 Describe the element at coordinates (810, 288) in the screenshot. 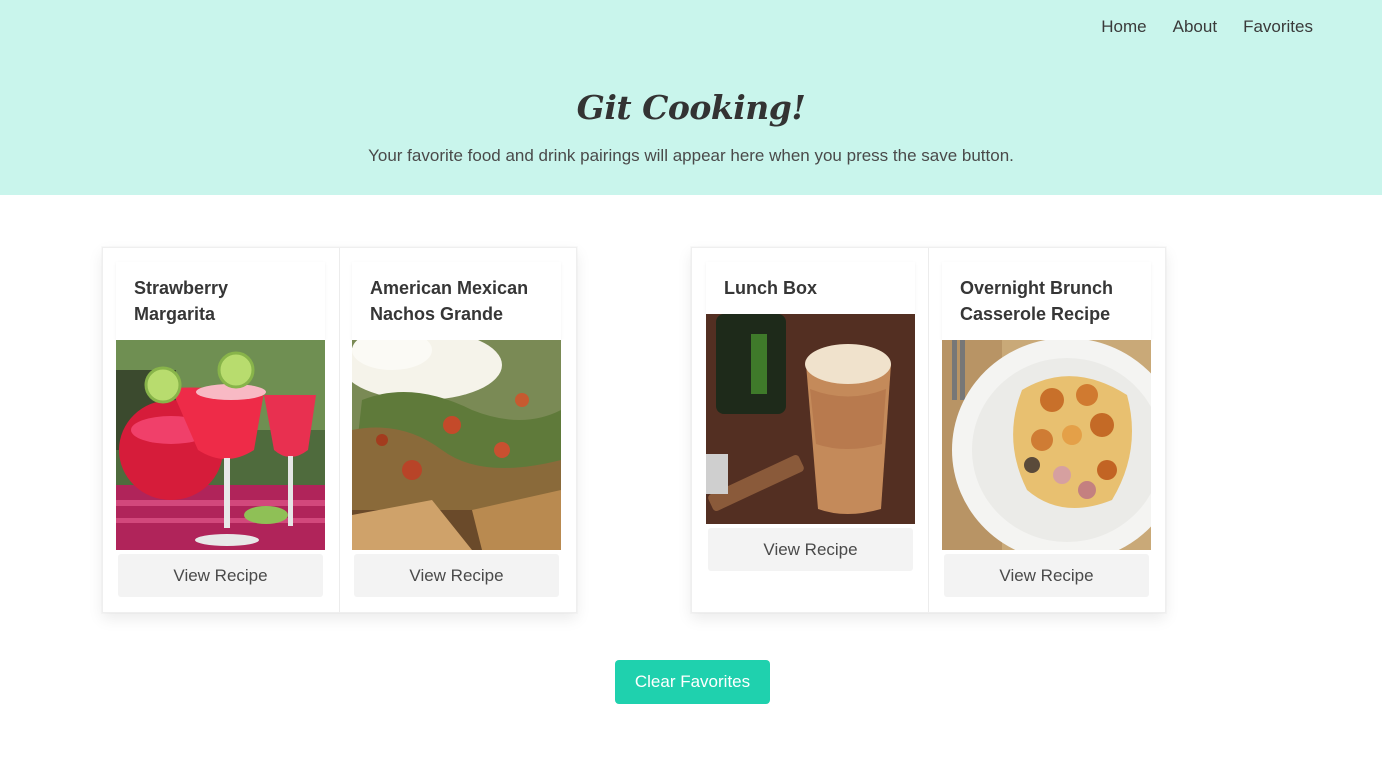

I see `drink-title: Lunch Box` at that location.